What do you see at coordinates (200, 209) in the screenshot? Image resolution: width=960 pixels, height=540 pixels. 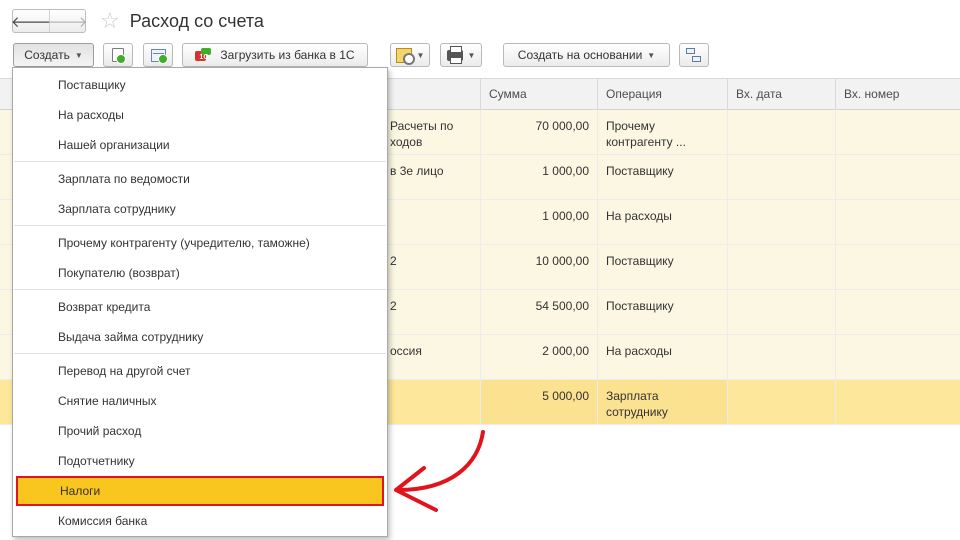 I see `menu-item-salary-employee: Зарплата сотруднику` at bounding box center [200, 209].